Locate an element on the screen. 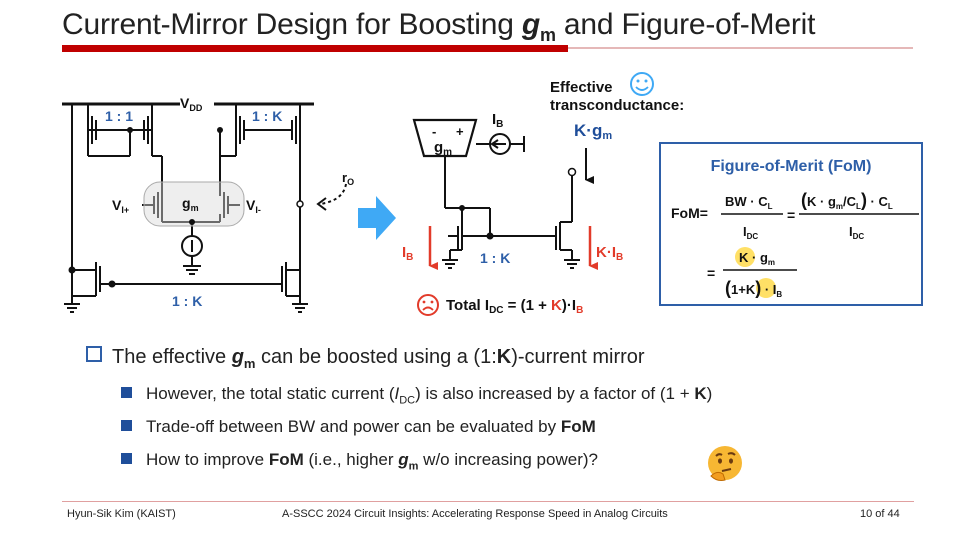 The height and width of the screenshot is (539, 968). svg-text: K · gm is located at coordinates (757, 258).